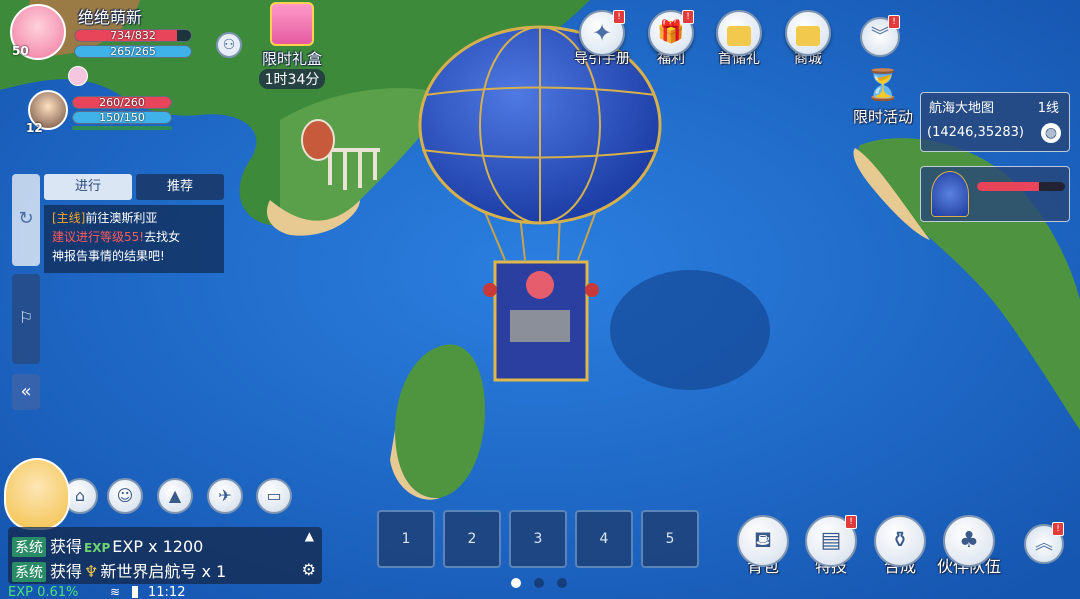 This screenshot has height=599, width=1080. Describe the element at coordinates (292, 24) in the screenshot. I see `gift-box-icon` at that location.